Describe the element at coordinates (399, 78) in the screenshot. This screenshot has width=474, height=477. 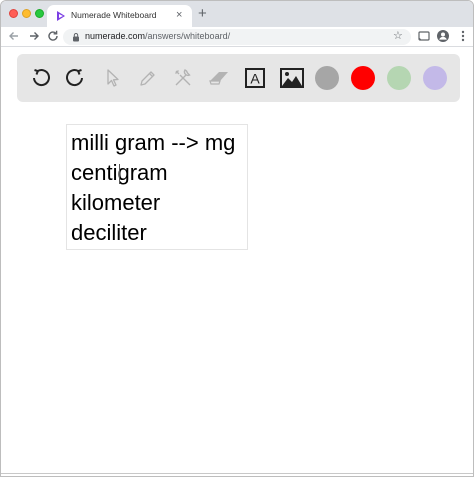
I see `color-swatch-green` at that location.